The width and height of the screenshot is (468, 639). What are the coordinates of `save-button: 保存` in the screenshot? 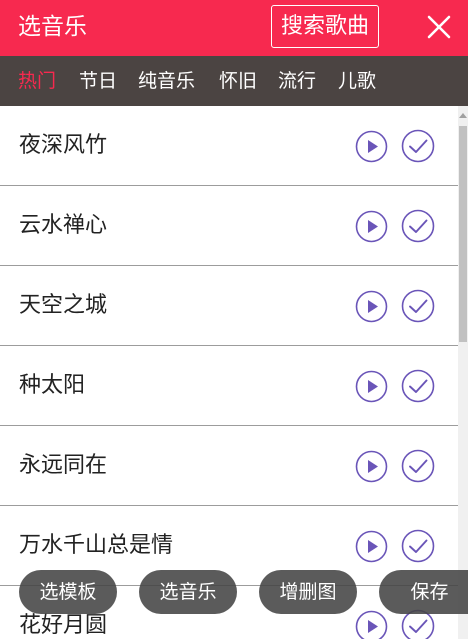 It's located at (423, 592).